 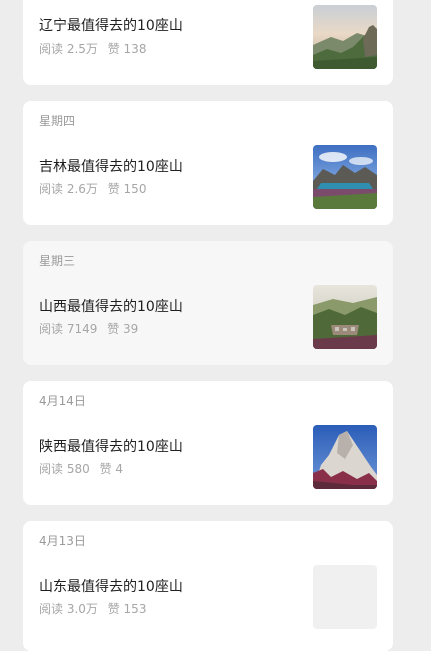 I want to click on read-count: 阅读 3.0万, so click(x=68, y=609).